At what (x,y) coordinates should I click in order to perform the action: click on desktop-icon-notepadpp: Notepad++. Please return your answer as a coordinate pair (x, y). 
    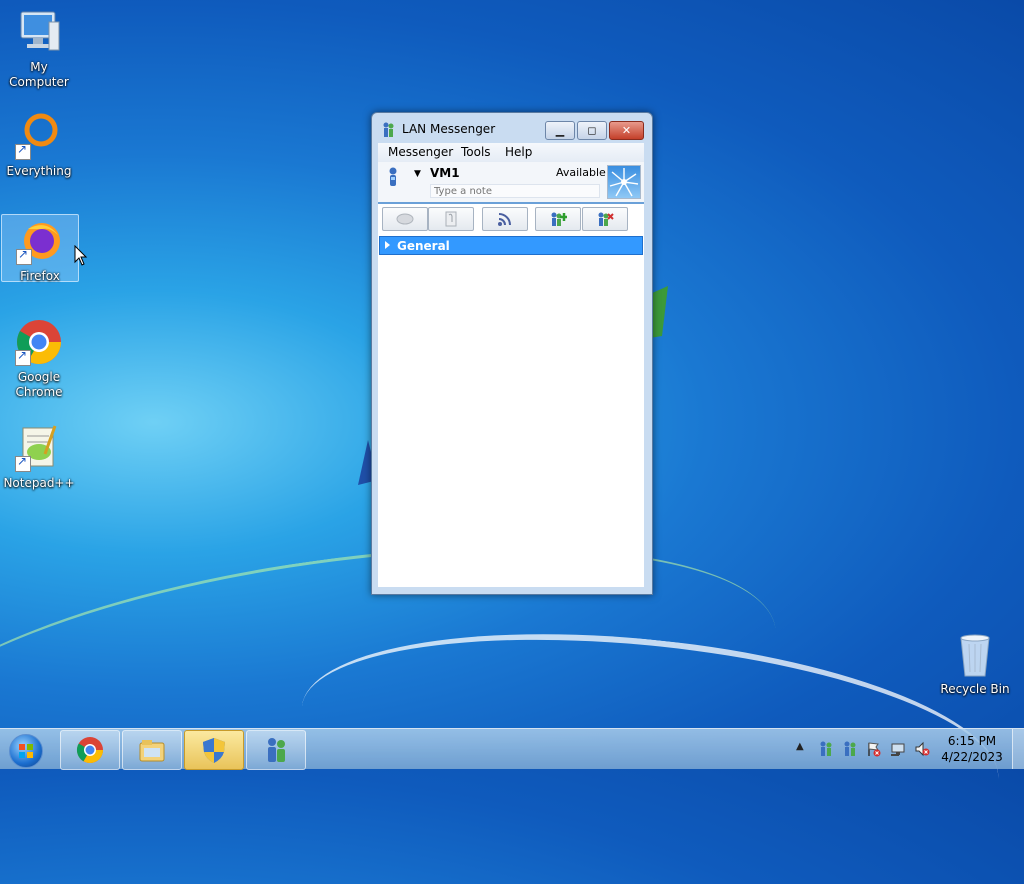
    Looking at the image, I should click on (39, 457).